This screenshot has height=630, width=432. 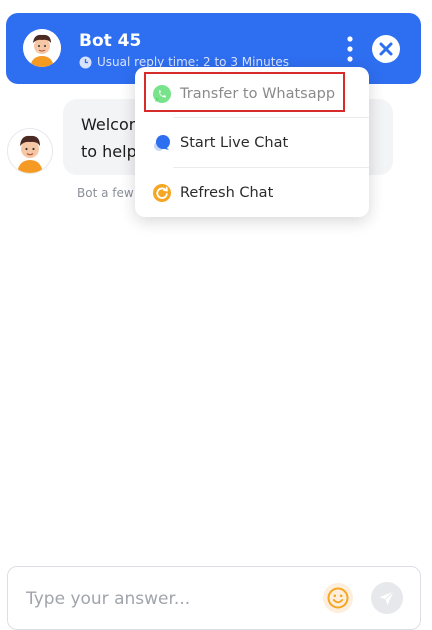 I want to click on menu-item-start-live-chat: Start Live Chat, so click(x=252, y=143).